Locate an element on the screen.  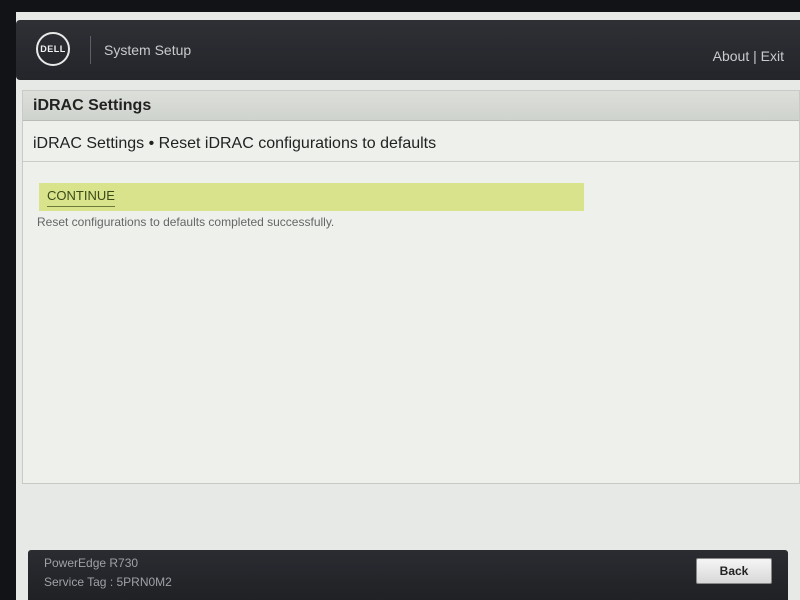
breadcrumb-divider is located at coordinates (411, 161).